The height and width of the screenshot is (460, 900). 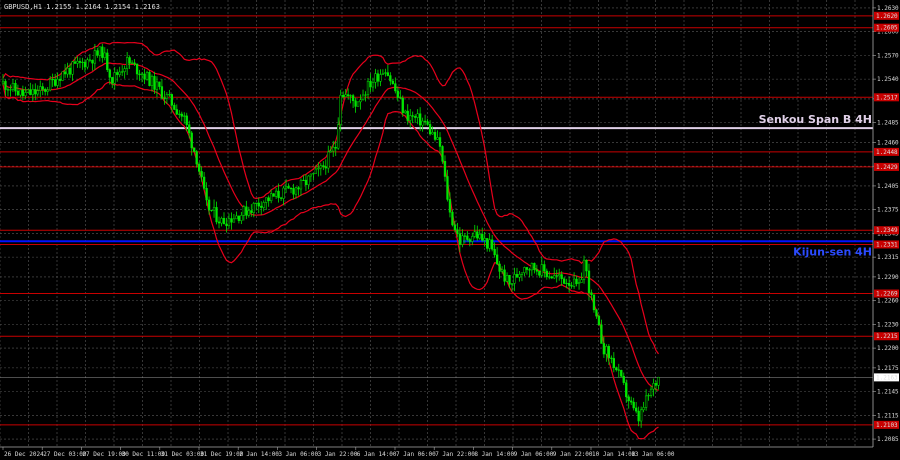 What do you see at coordinates (455, 454) in the screenshot?
I see `x-tick-label: 7 Jan 22:00` at bounding box center [455, 454].